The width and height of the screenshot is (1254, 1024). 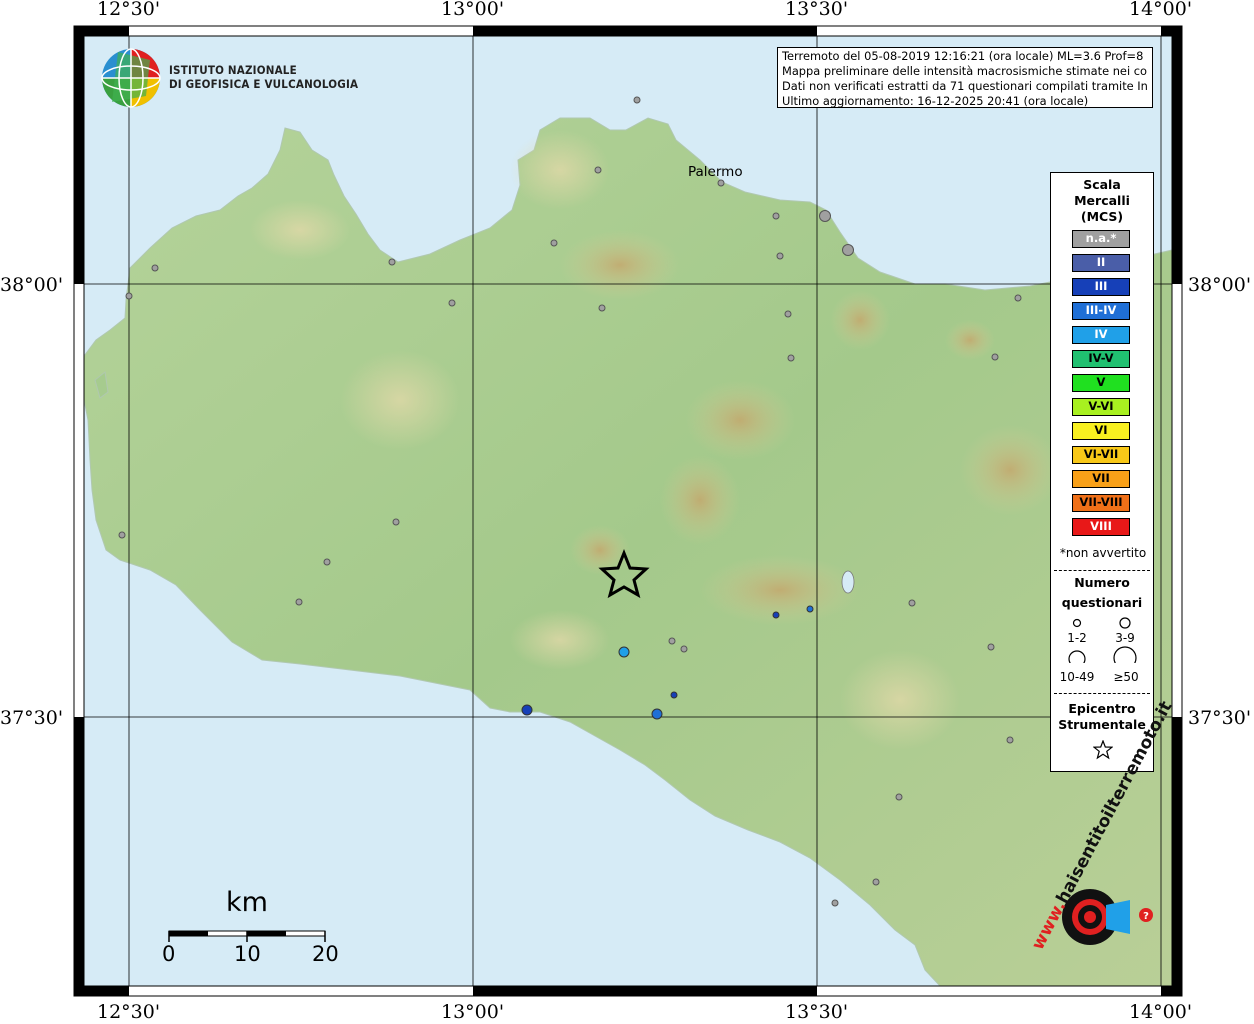 What do you see at coordinates (1220, 285) in the screenshot?
I see `lat-label-right-3800: 38°00'` at bounding box center [1220, 285].